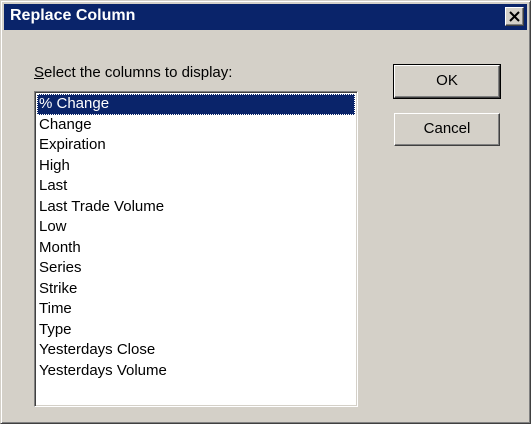 This screenshot has width=531, height=424. What do you see at coordinates (447, 129) in the screenshot?
I see `cancel-button: Cancel` at bounding box center [447, 129].